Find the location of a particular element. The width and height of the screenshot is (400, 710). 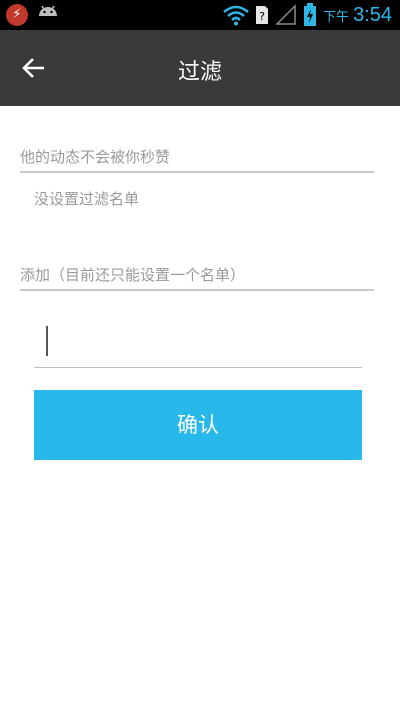

android-icon is located at coordinates (48, 11).